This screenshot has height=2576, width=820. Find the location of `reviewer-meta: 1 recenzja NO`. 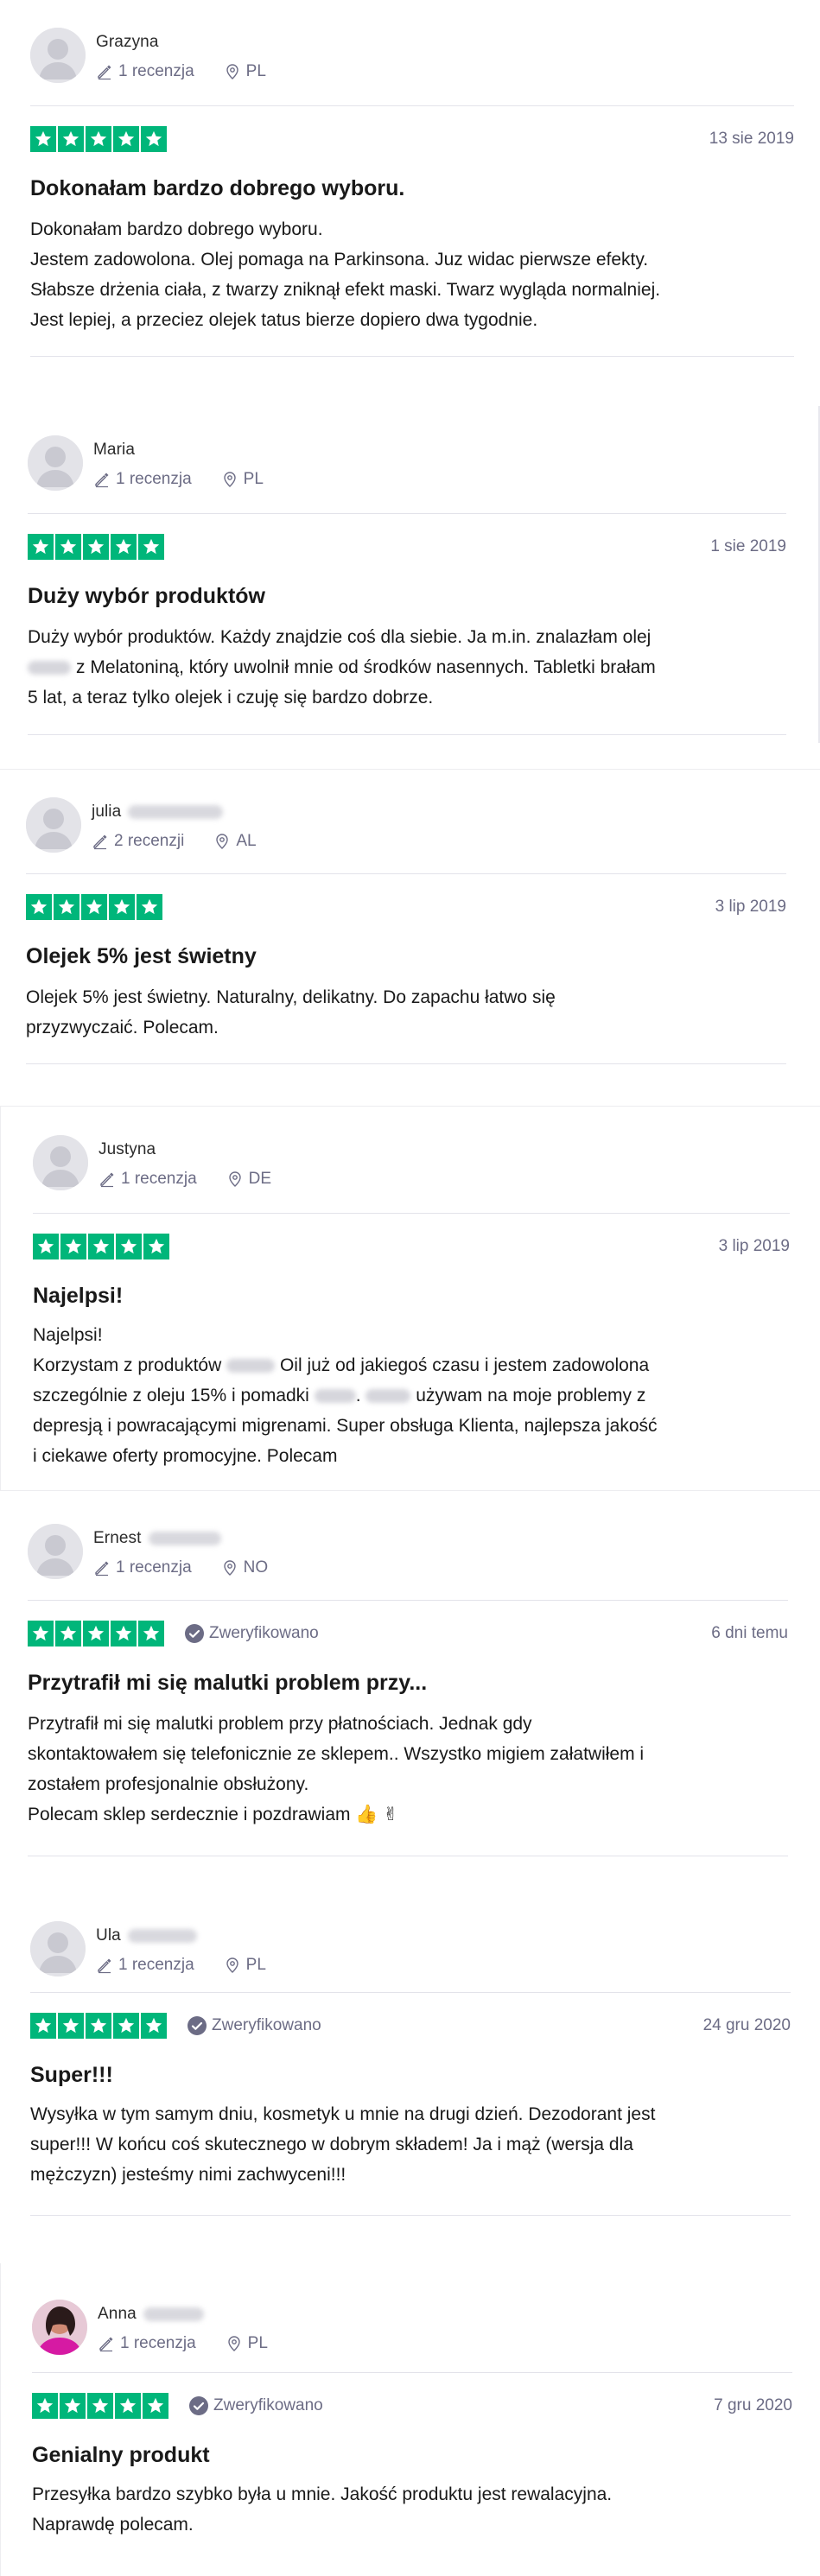

reviewer-meta: 1 recenzja NO is located at coordinates (180, 1567).